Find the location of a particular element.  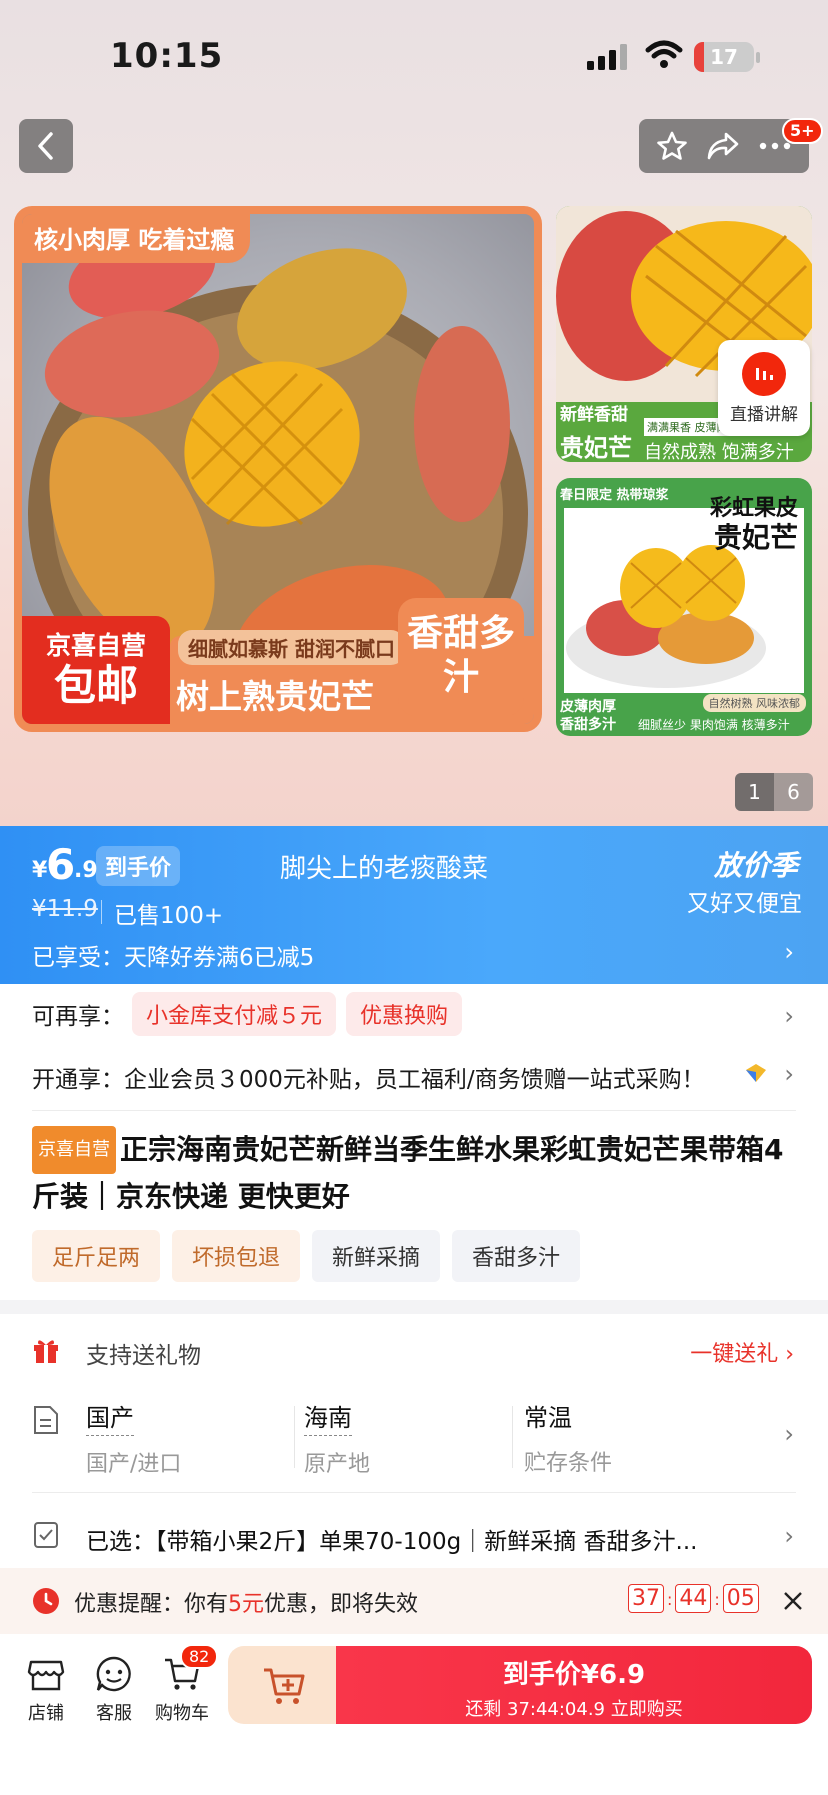

spec-divider is located at coordinates (512, 1437).